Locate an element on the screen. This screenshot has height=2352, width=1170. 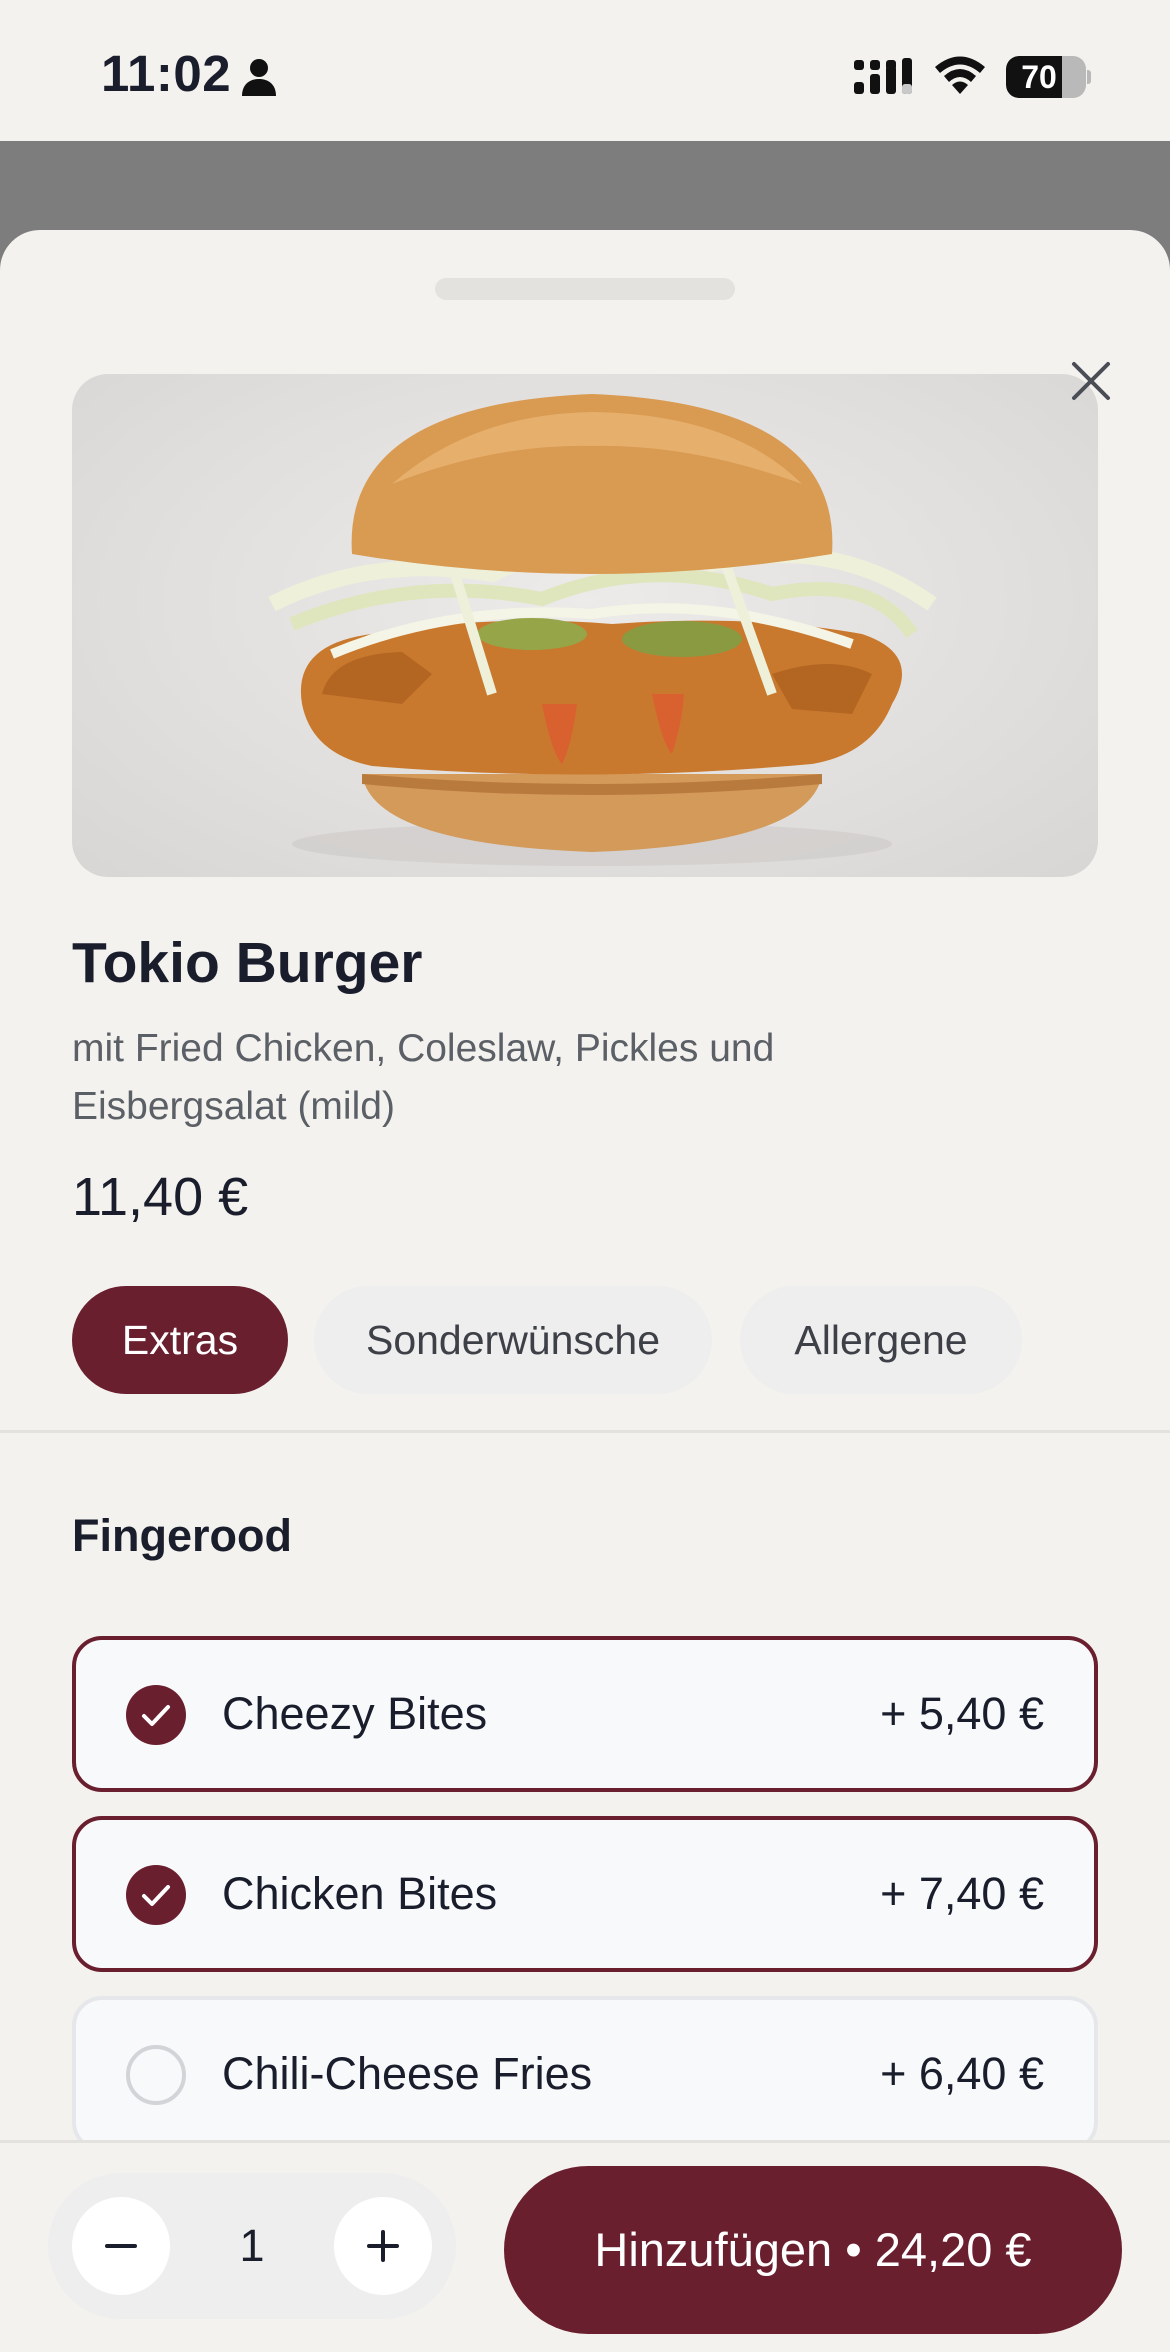
status-time: 11:02 is located at coordinates (166, 73).